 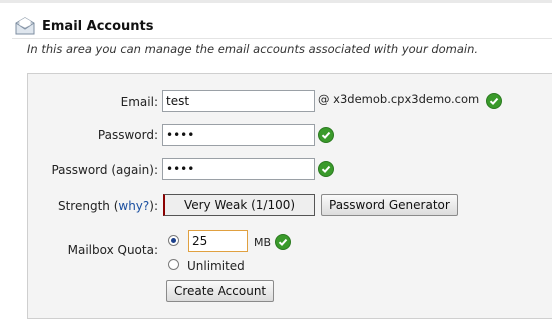 What do you see at coordinates (112, 250) in the screenshot?
I see `mailbox-quota-label: Mailbox Quota:` at bounding box center [112, 250].